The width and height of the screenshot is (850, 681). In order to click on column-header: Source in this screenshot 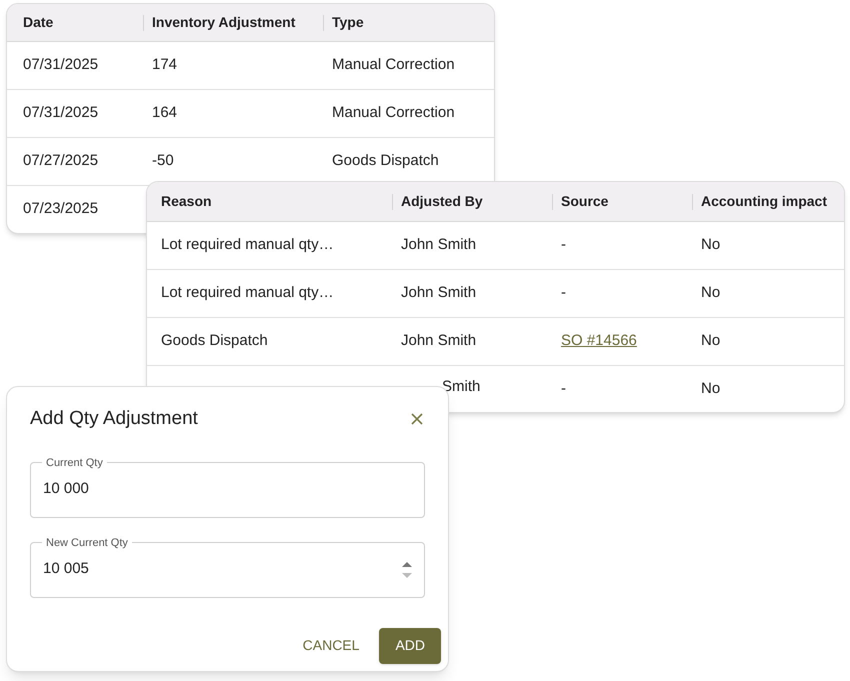, I will do `click(584, 201)`.